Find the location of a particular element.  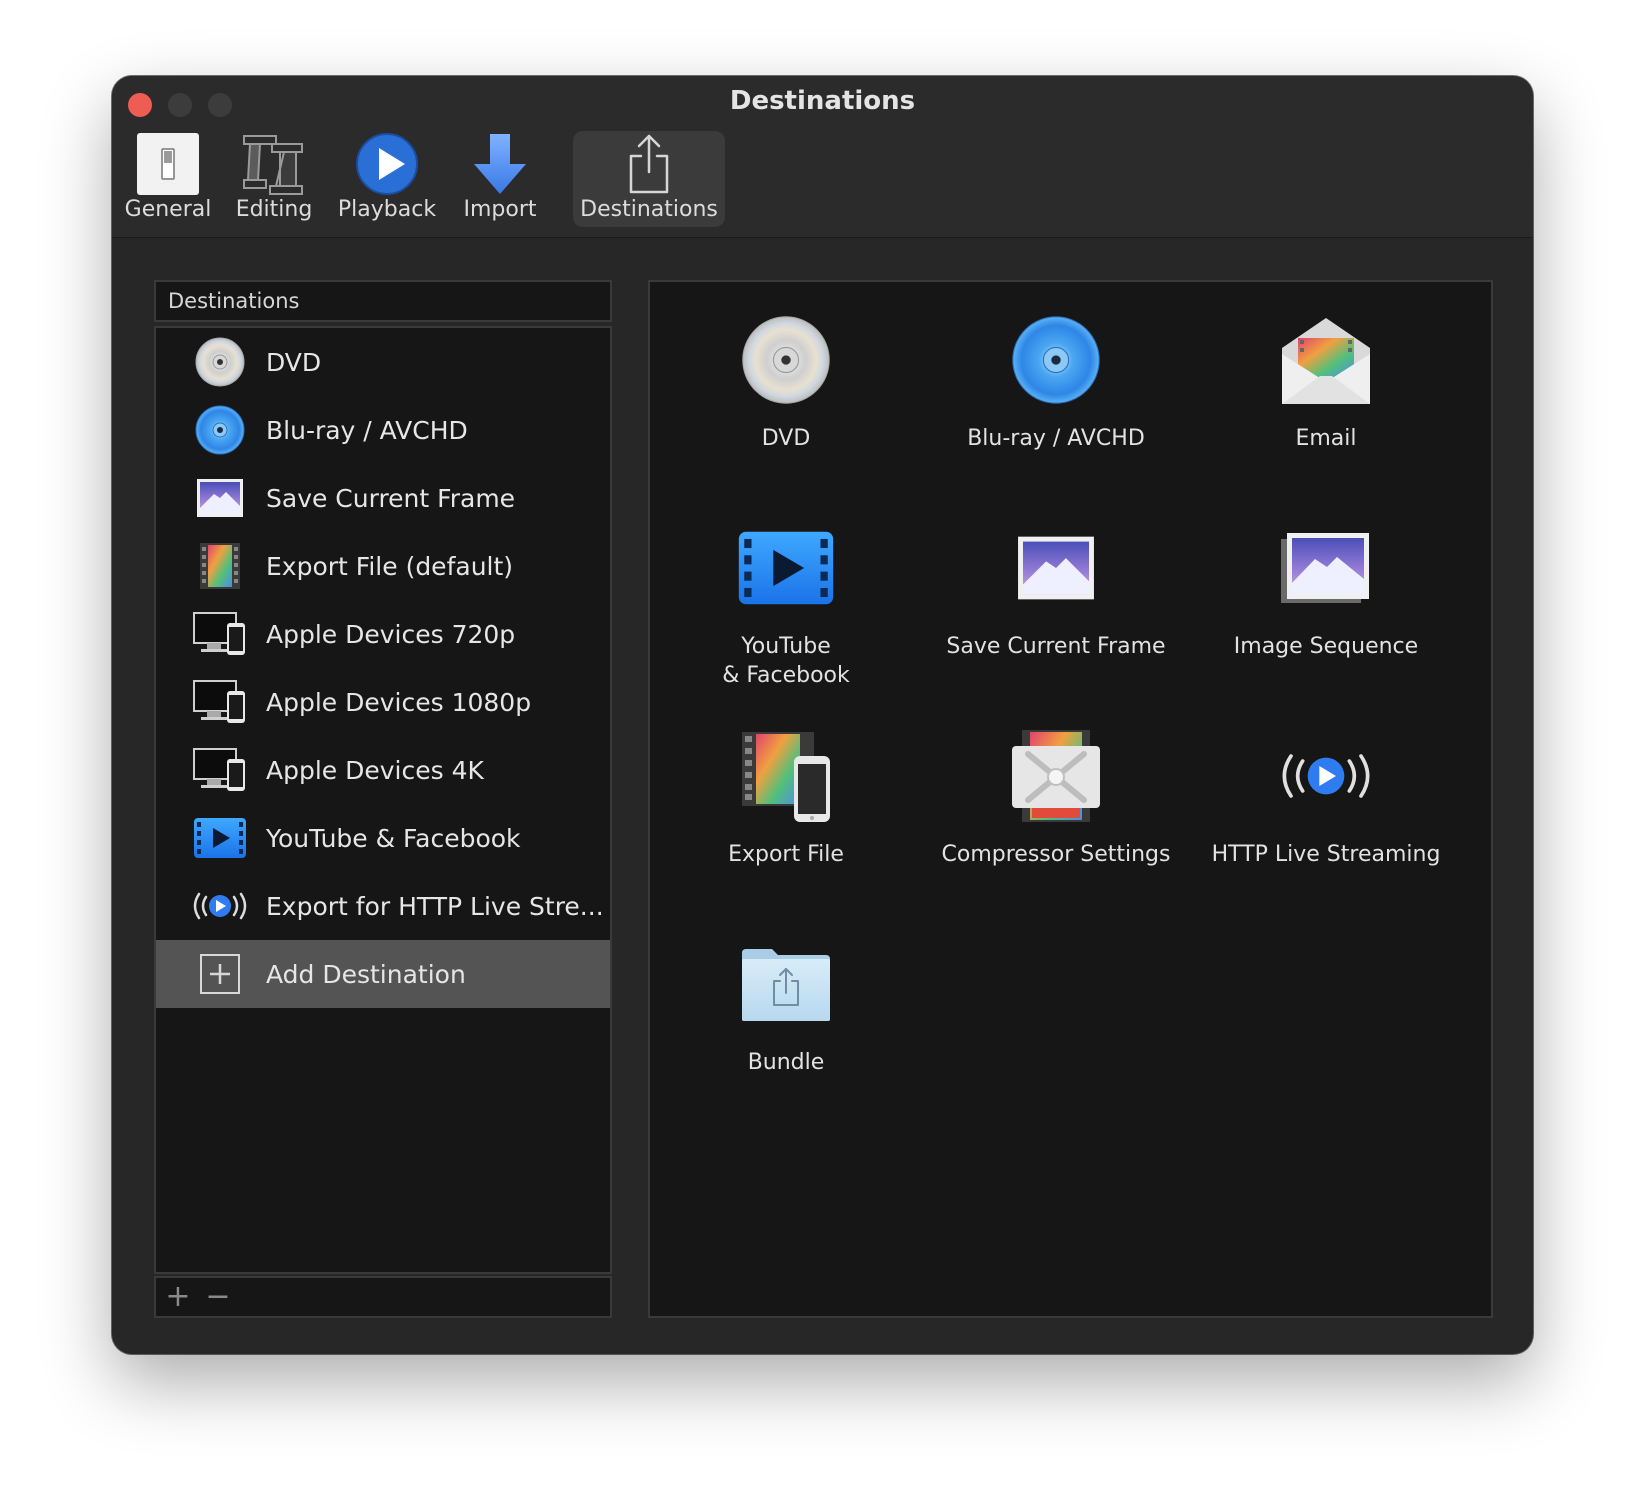

grid-item-label: DVD is located at coordinates (786, 438).